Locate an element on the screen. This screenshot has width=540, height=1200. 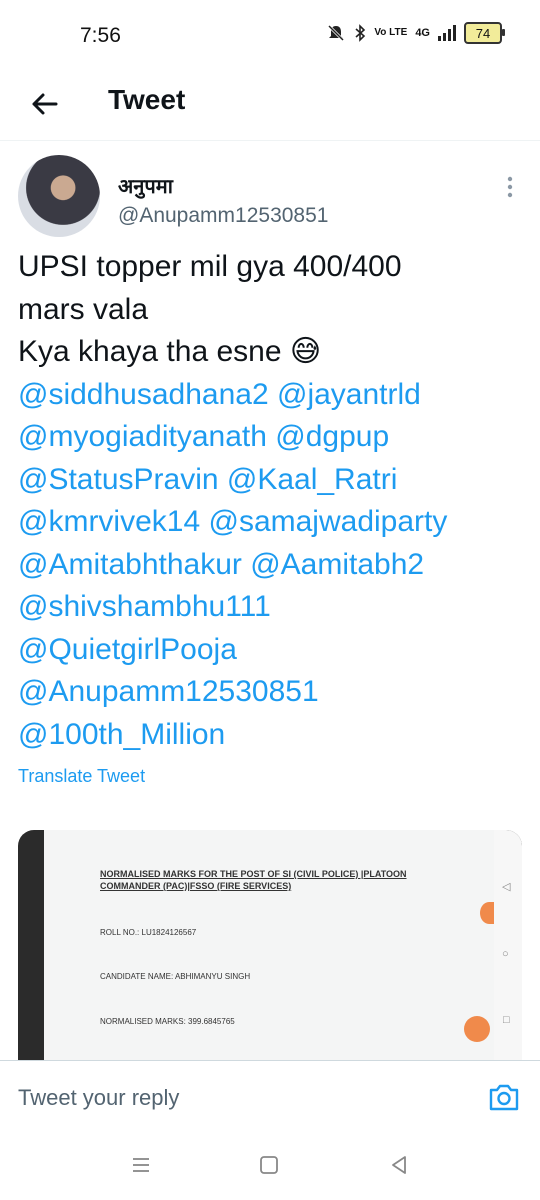
system-navigation-bar is located at coordinates (270, 1168).